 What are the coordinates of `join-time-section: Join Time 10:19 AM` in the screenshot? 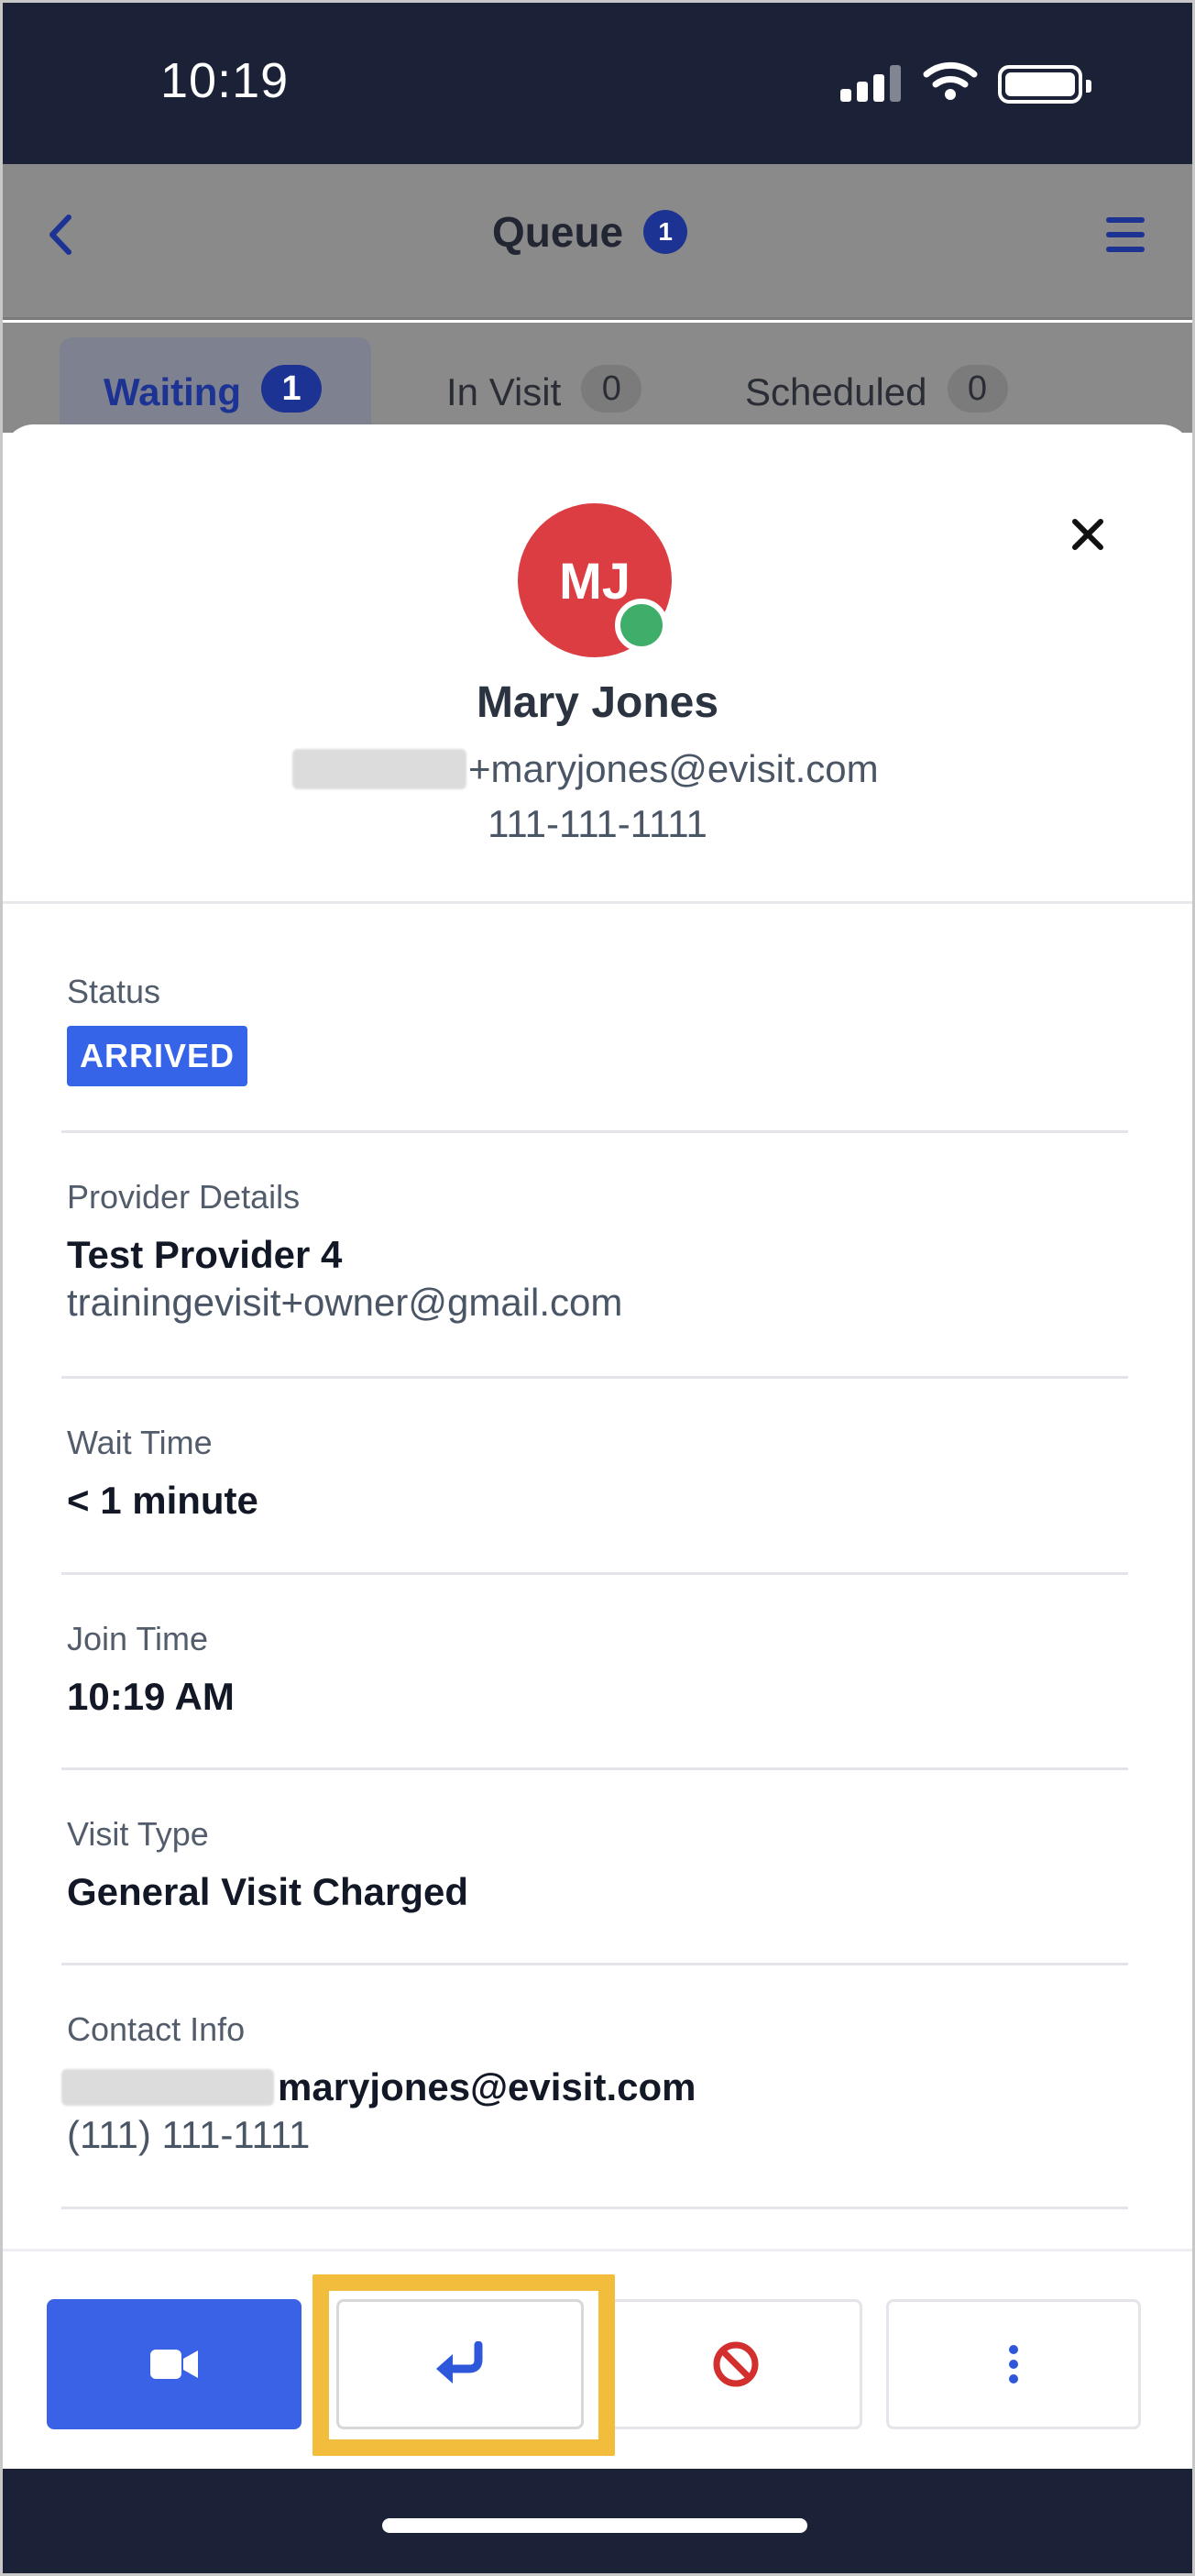 It's located at (597, 1669).